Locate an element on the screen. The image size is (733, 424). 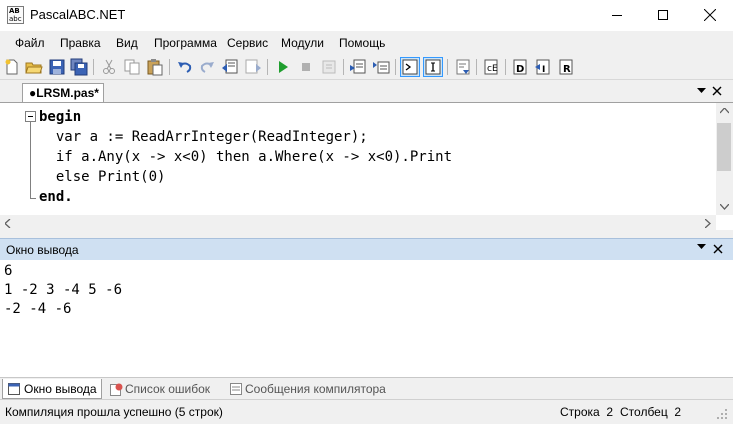
svg-text: R is located at coordinates (567, 69).